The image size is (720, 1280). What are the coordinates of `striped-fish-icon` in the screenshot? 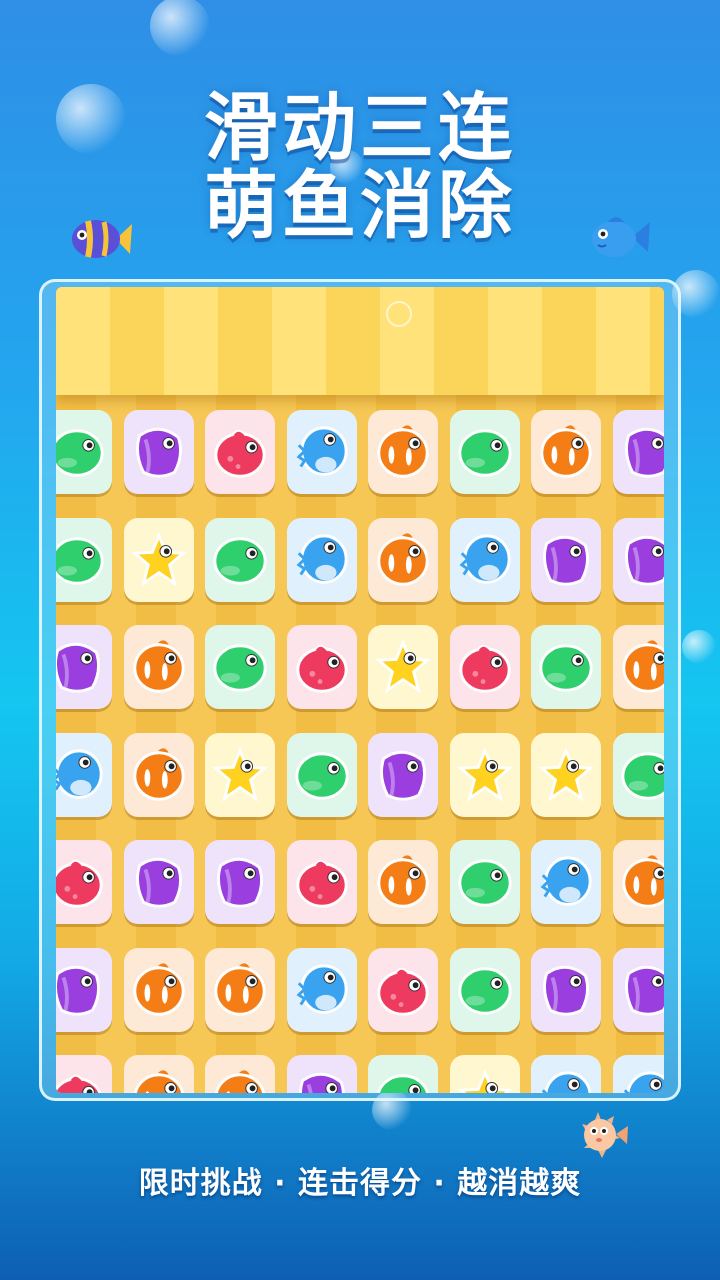 It's located at (102, 239).